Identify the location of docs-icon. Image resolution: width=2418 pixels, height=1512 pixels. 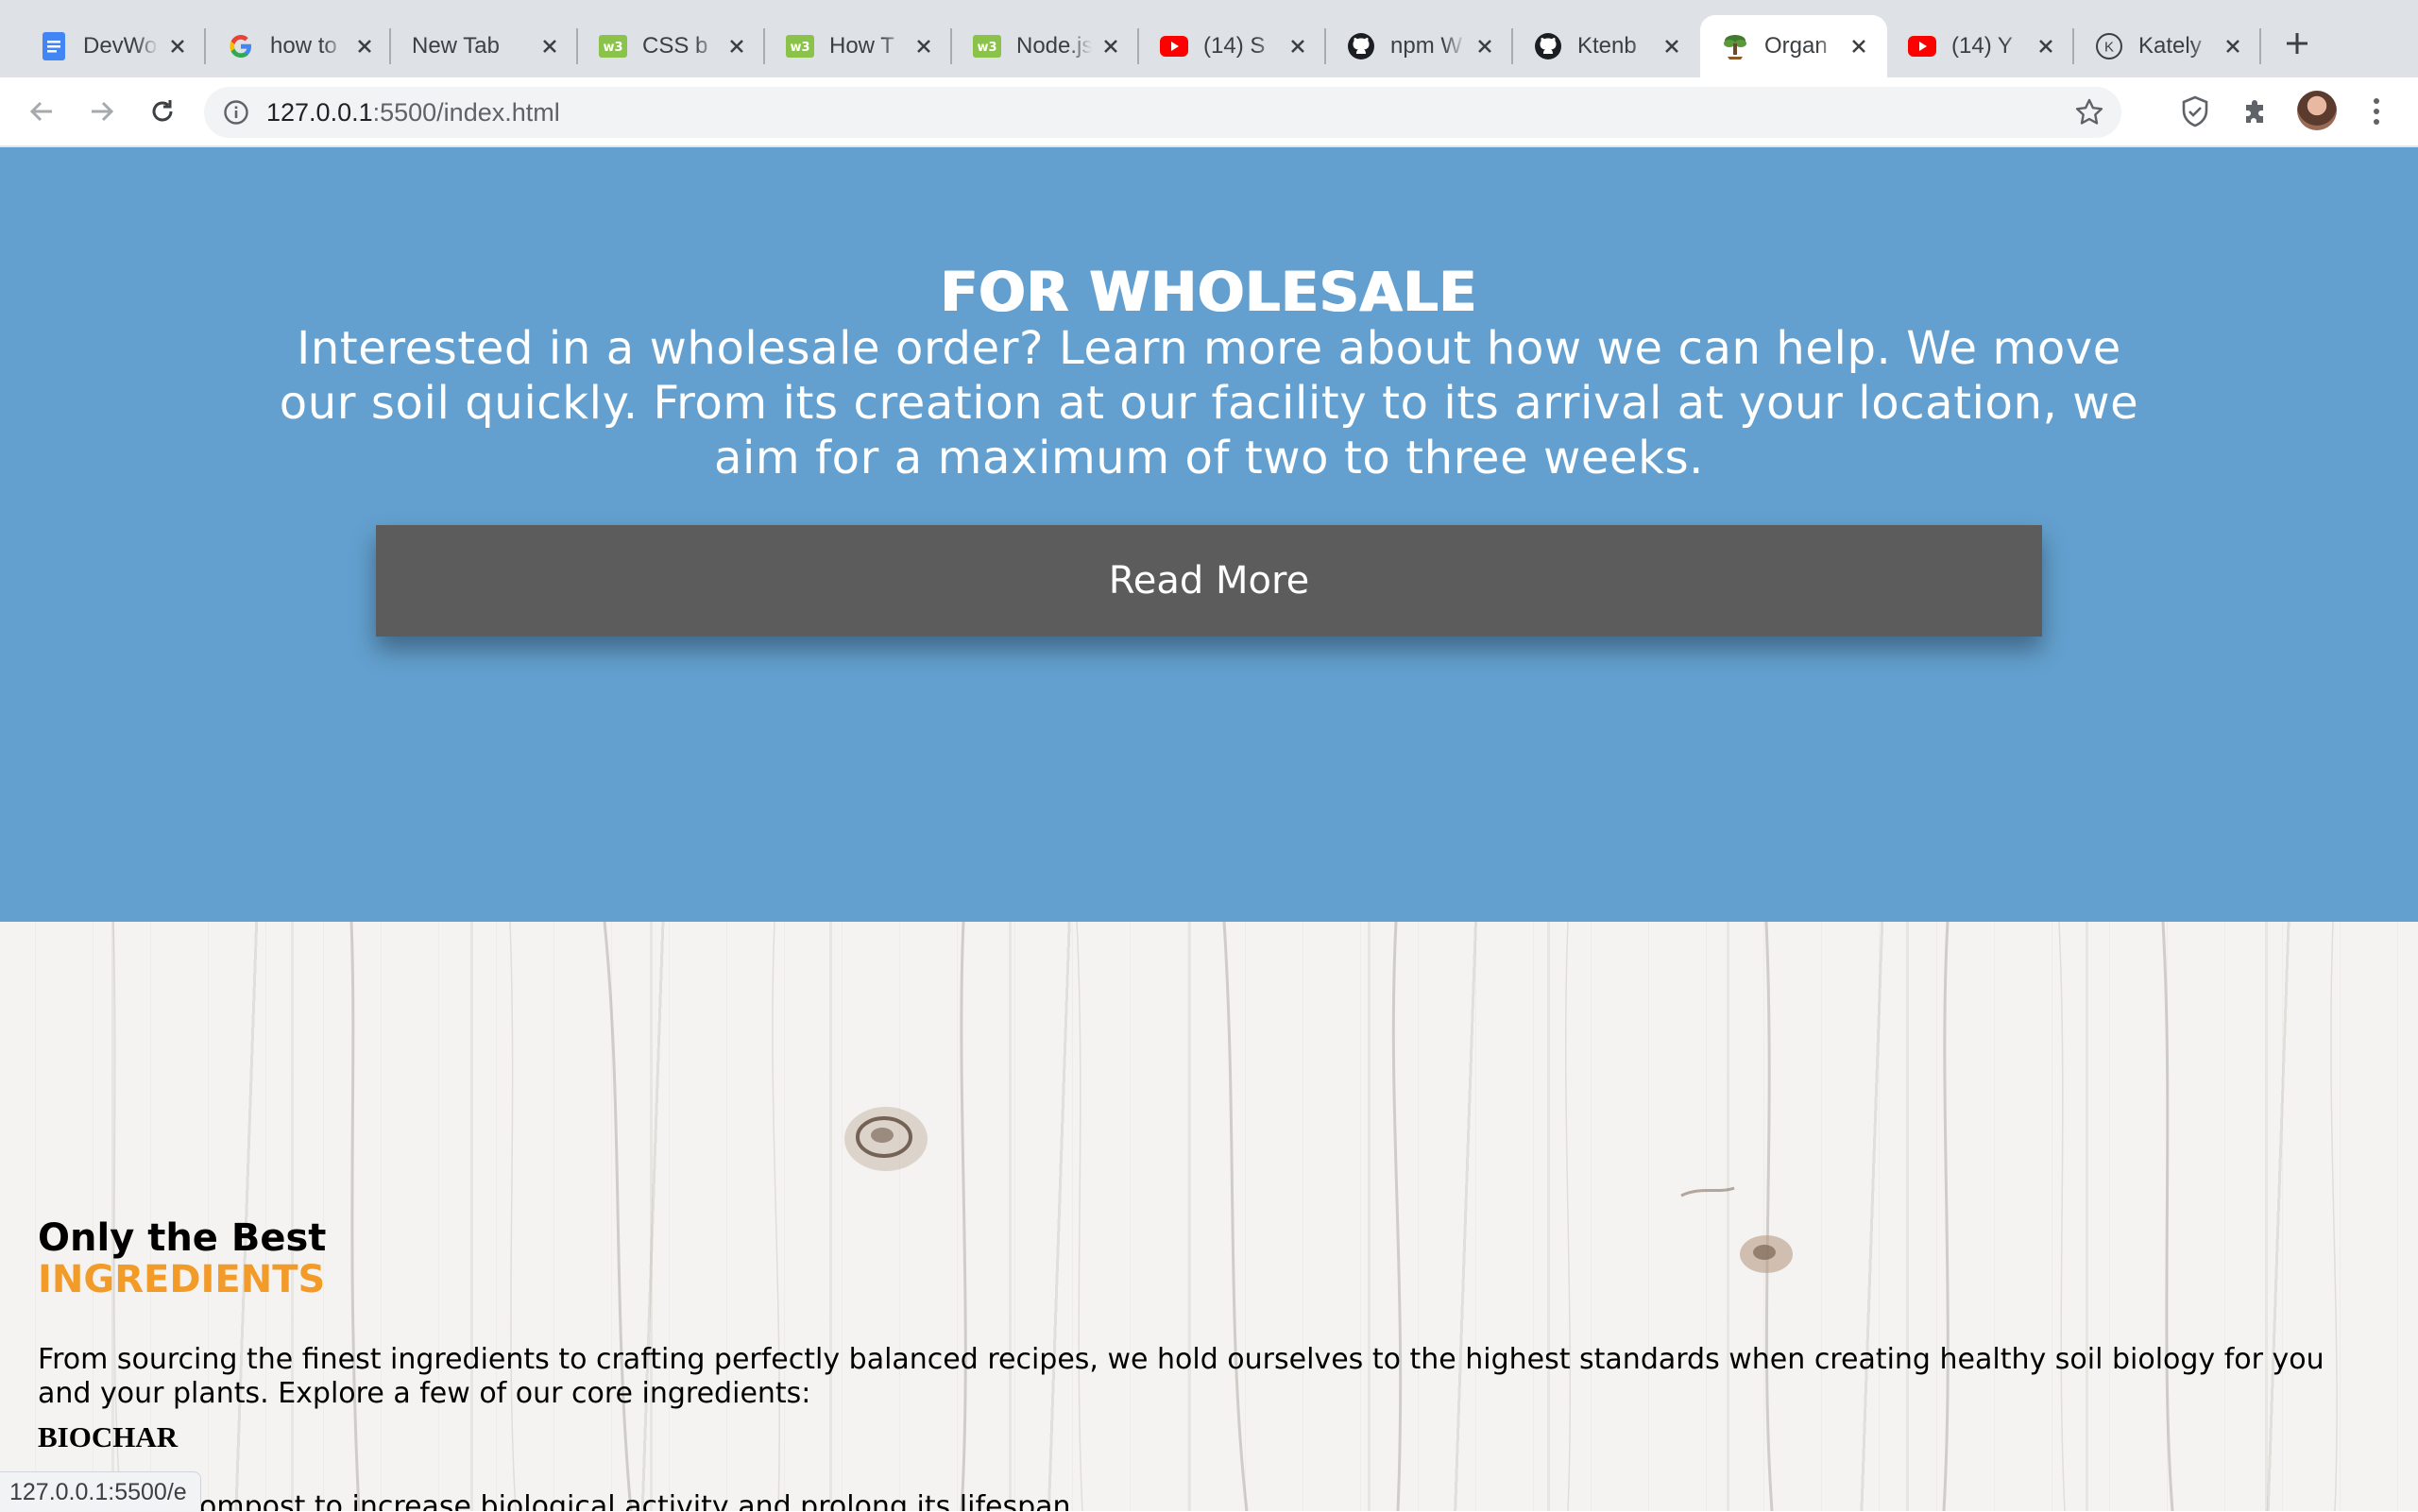
(54, 46).